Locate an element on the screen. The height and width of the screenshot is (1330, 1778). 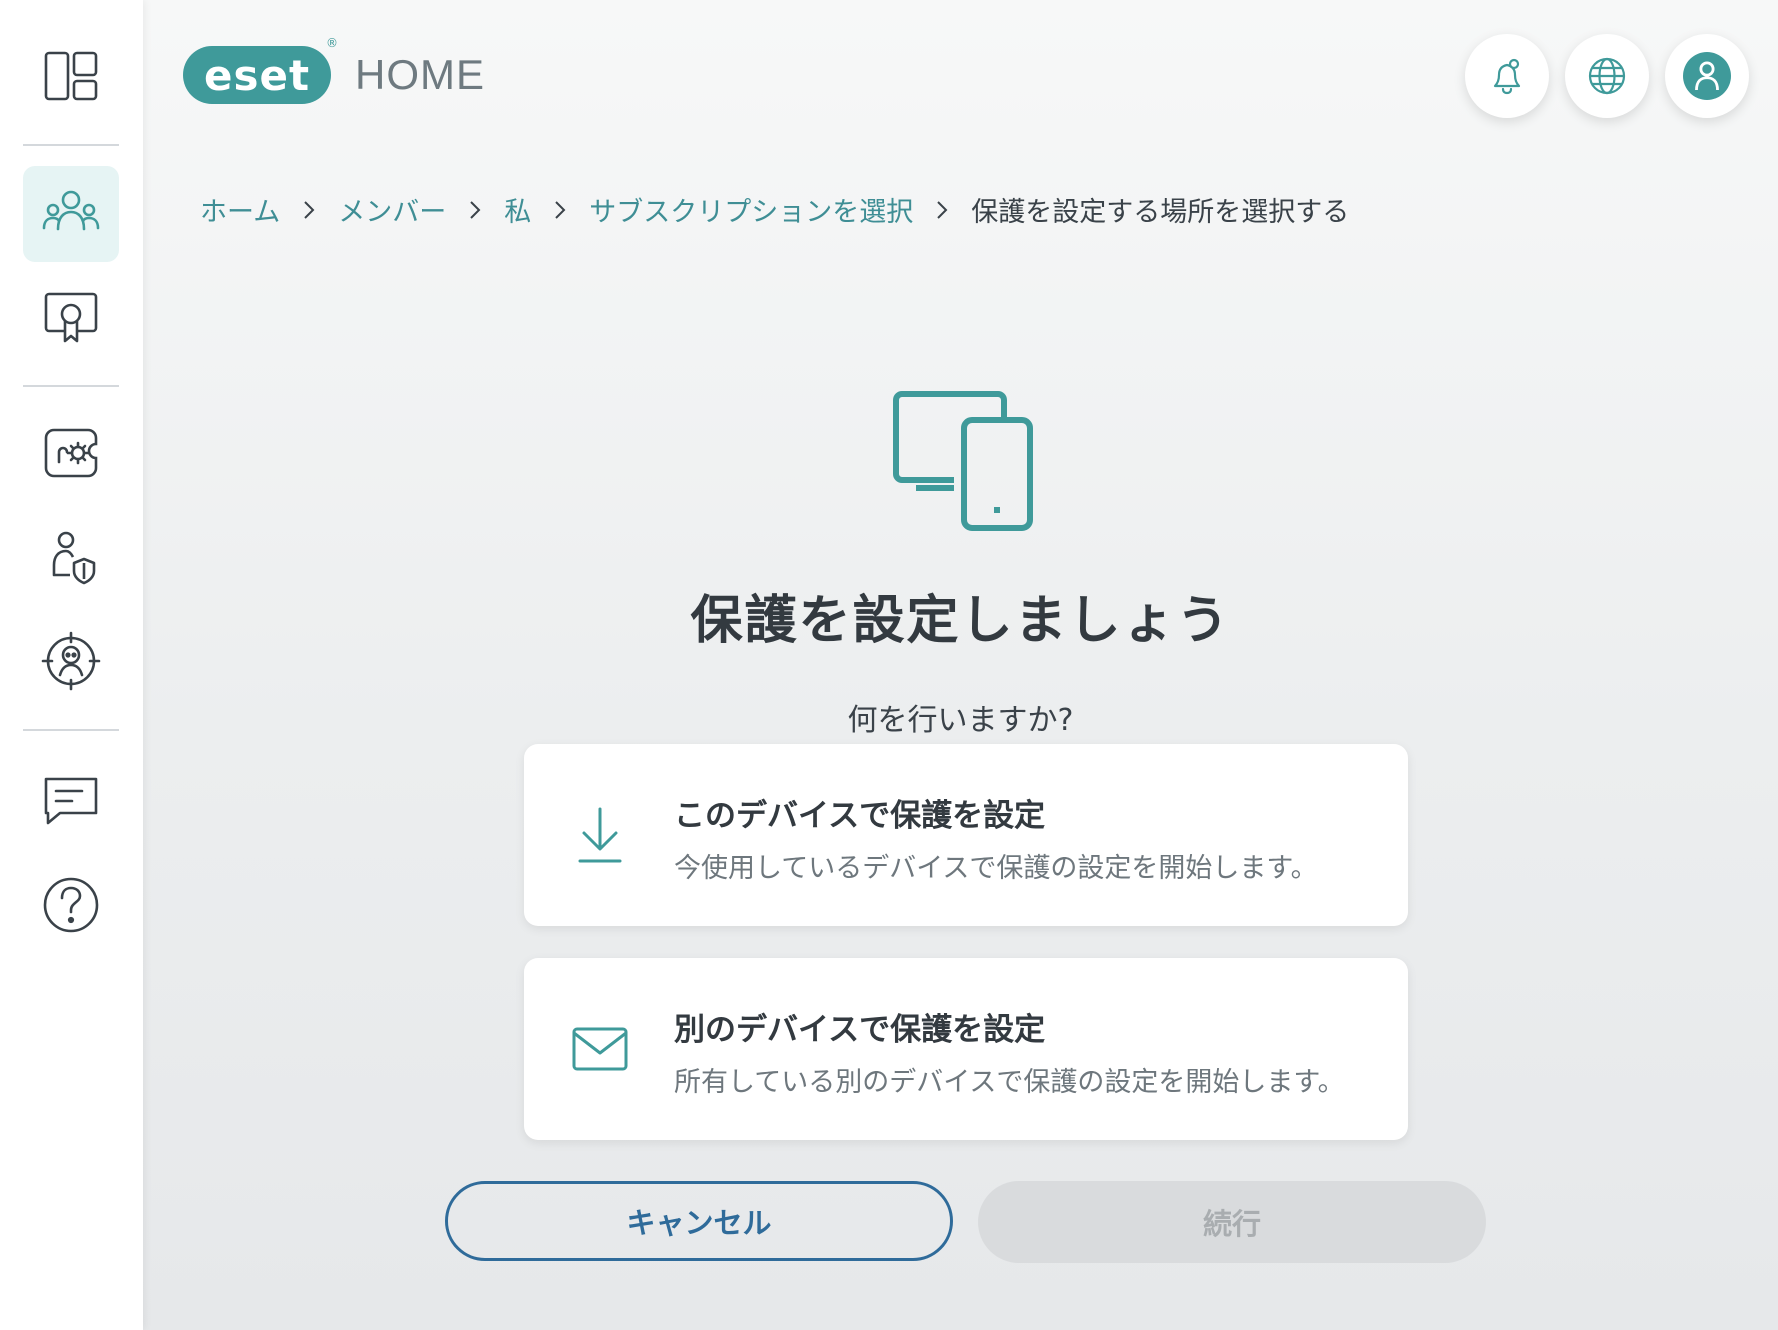
page-title: 保護を設定しましょう is located at coordinates (960, 621).